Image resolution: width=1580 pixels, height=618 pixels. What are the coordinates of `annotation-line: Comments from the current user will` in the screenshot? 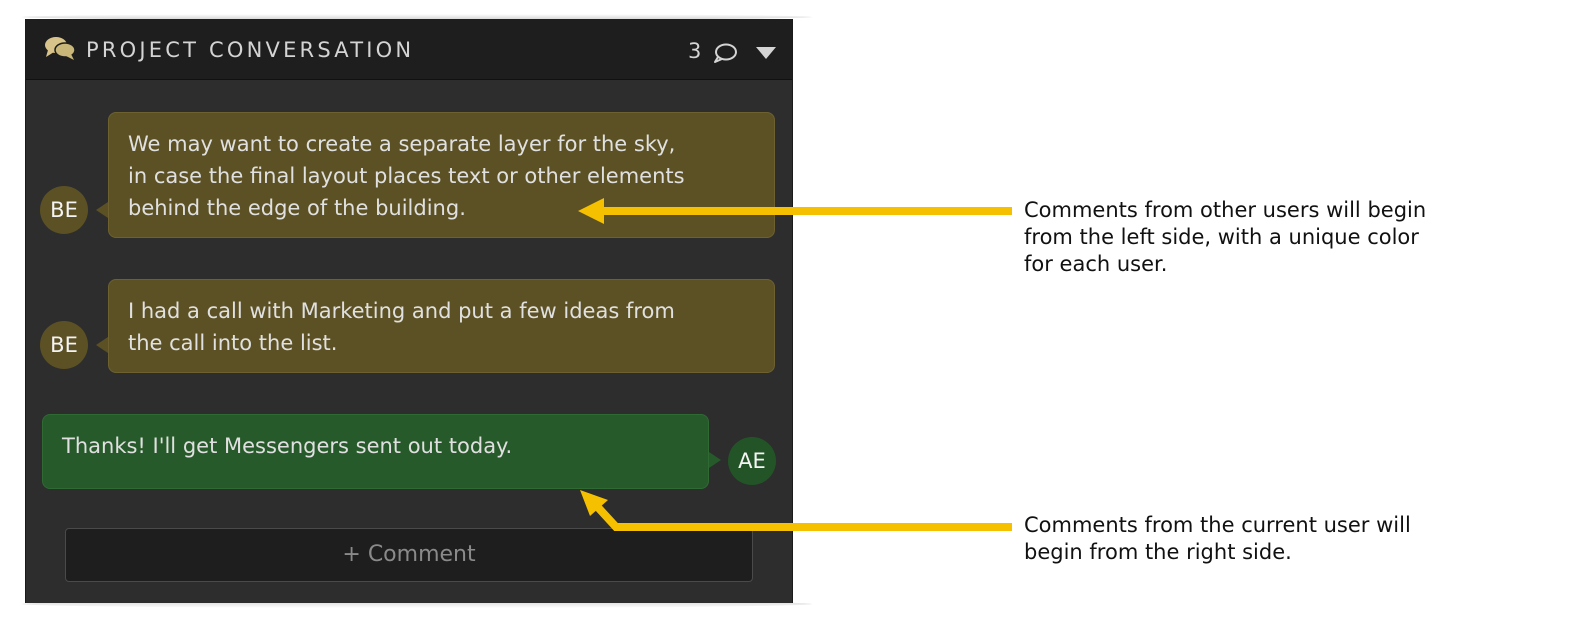 It's located at (1217, 525).